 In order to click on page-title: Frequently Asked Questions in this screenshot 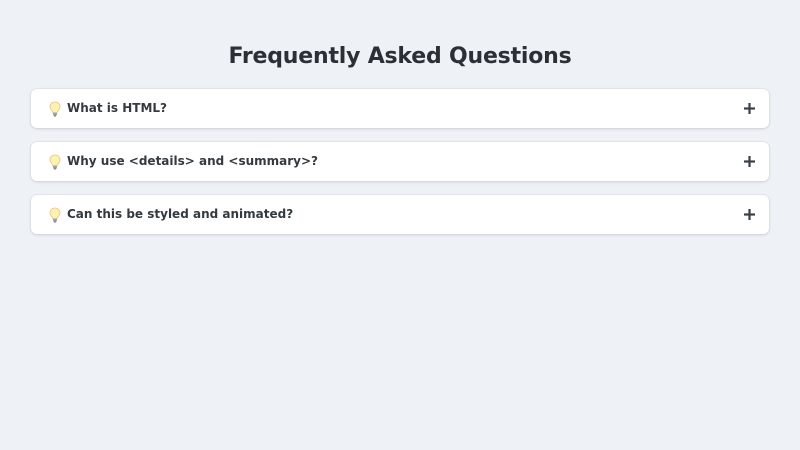, I will do `click(400, 56)`.